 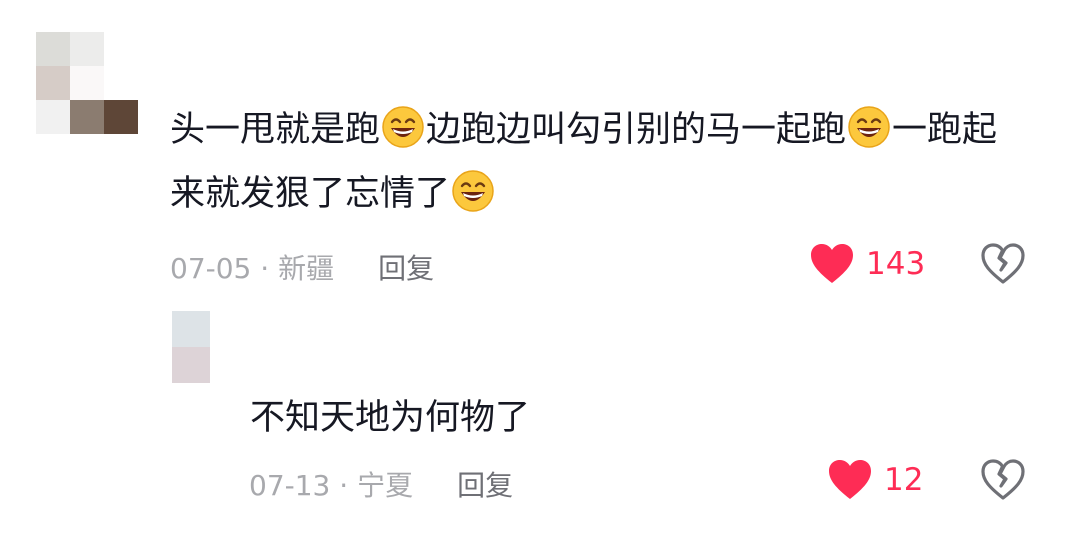 I want to click on comment-text: 不知天地为何物了, so click(x=390, y=418).